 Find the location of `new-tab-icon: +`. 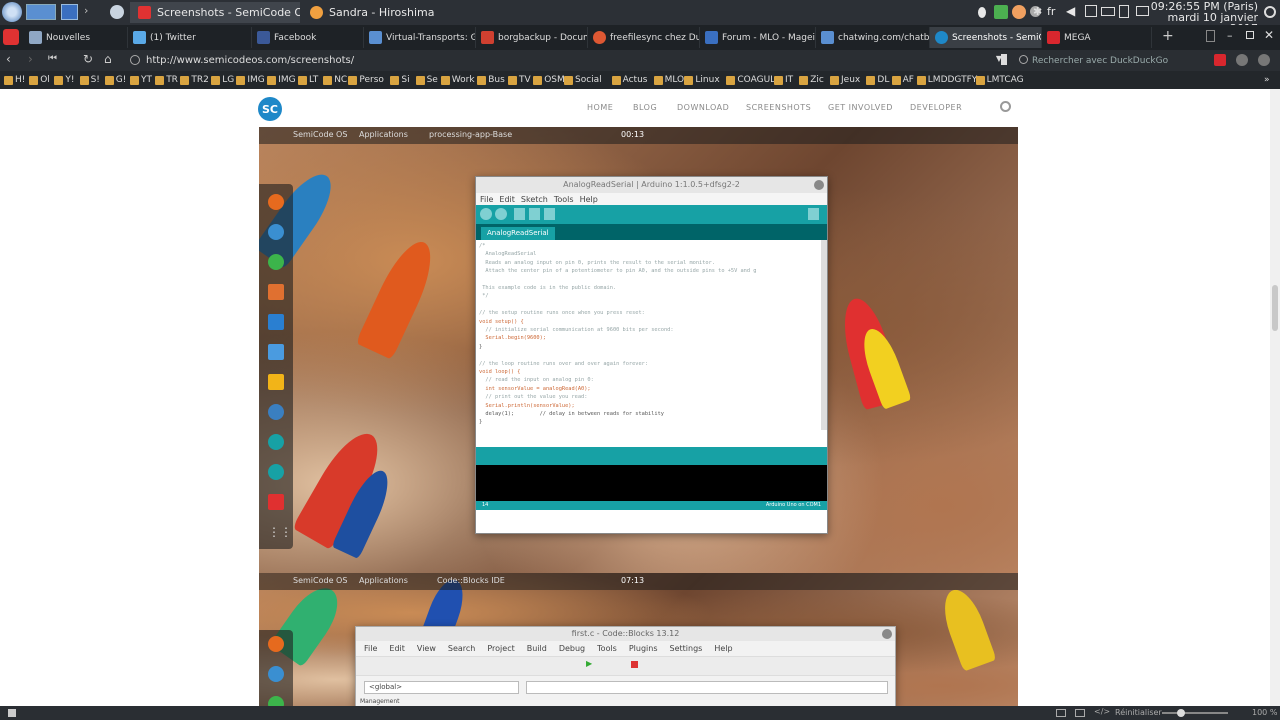

new-tab-icon: + is located at coordinates (1168, 36).